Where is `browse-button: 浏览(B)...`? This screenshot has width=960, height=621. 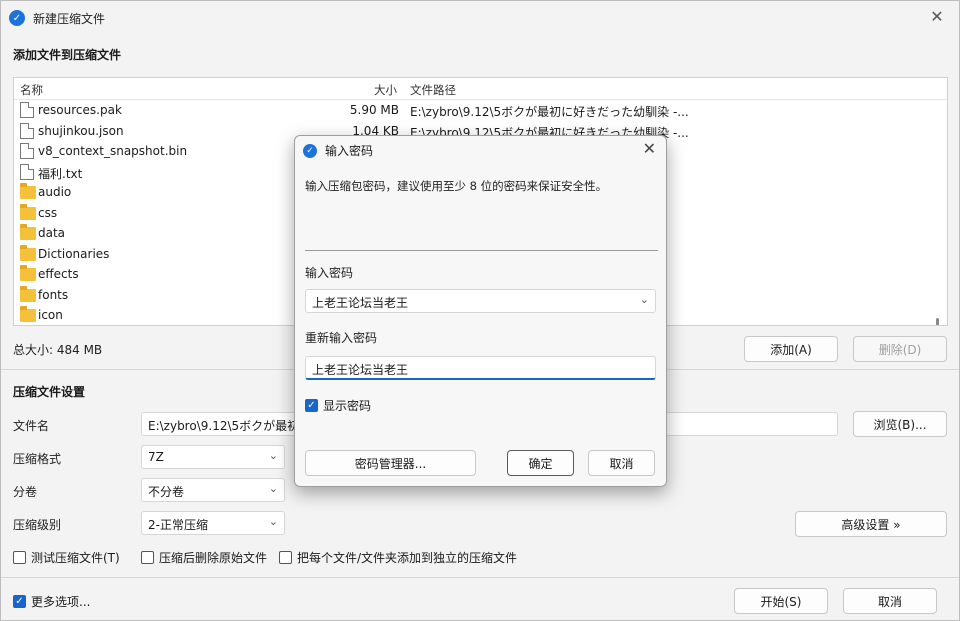
browse-button: 浏览(B)... is located at coordinates (900, 424).